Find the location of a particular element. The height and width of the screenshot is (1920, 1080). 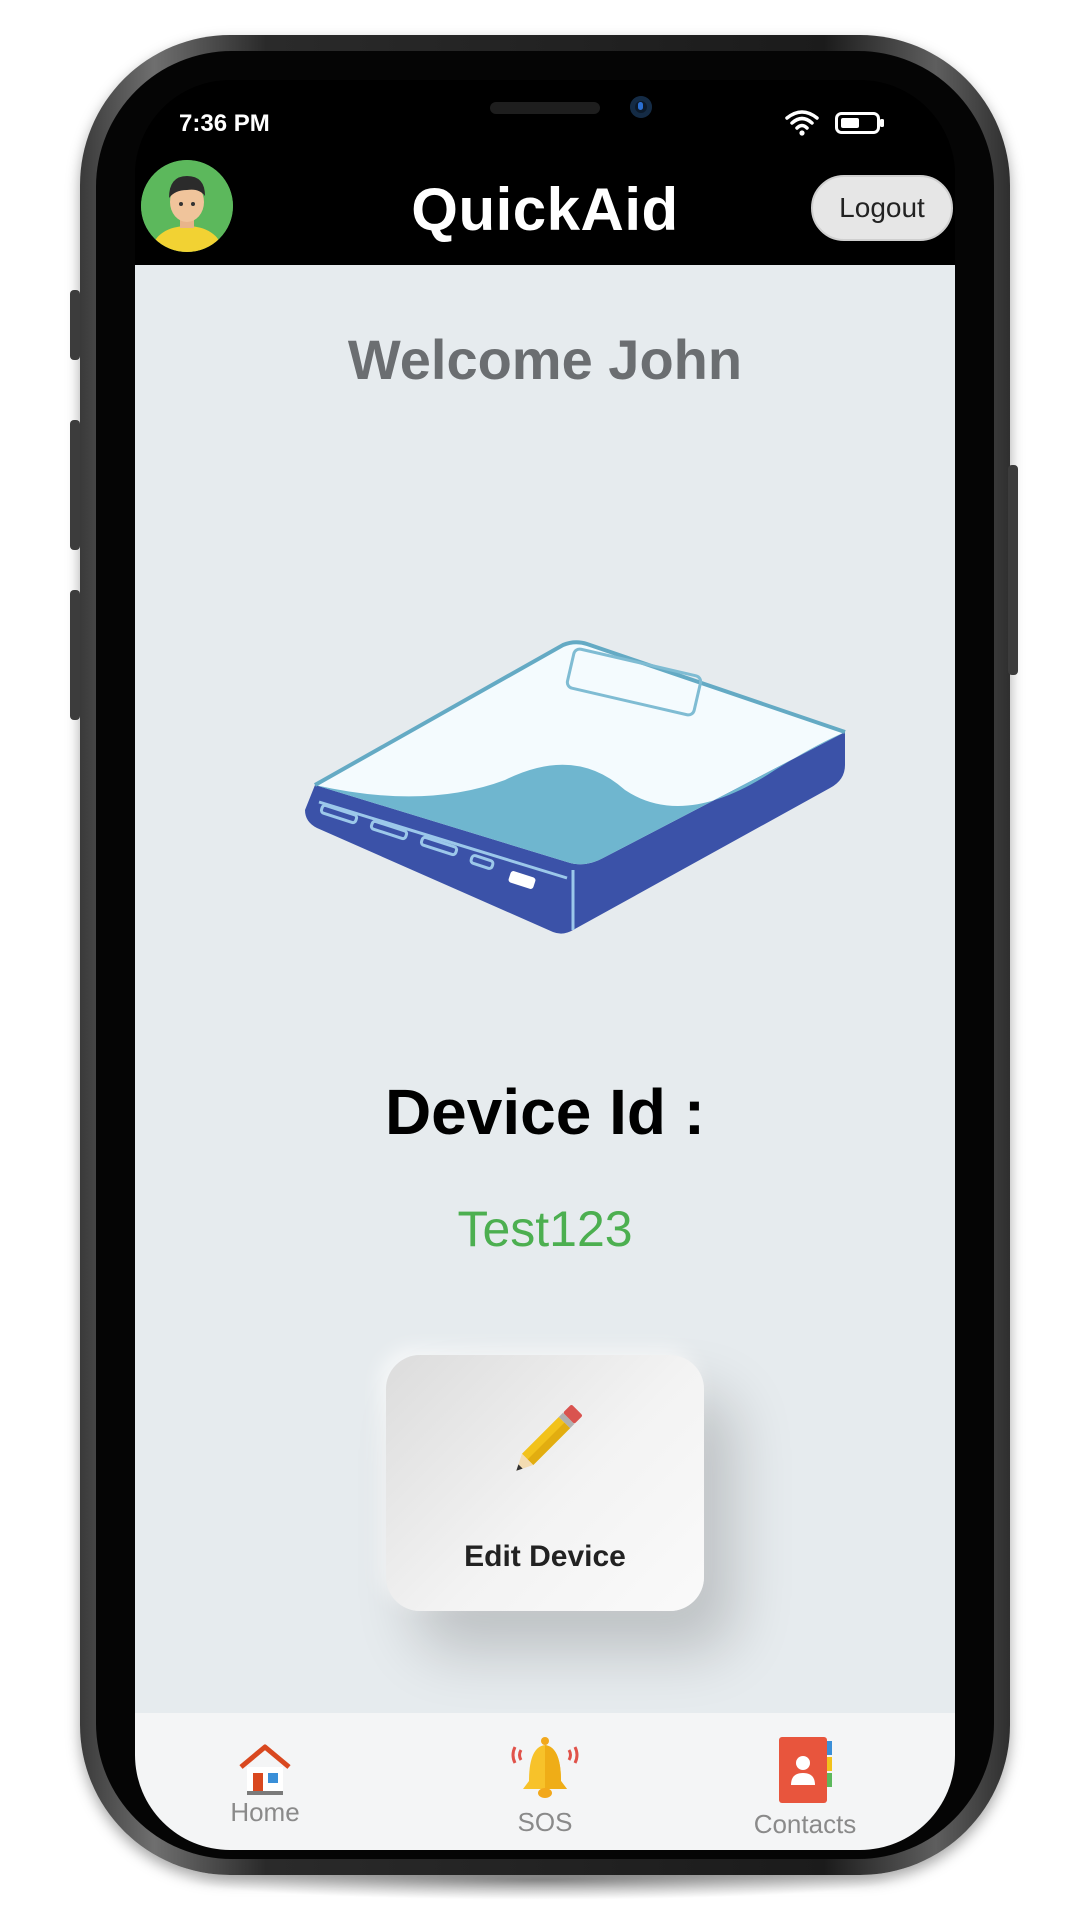

status-time: 7:36 PM is located at coordinates (224, 123).